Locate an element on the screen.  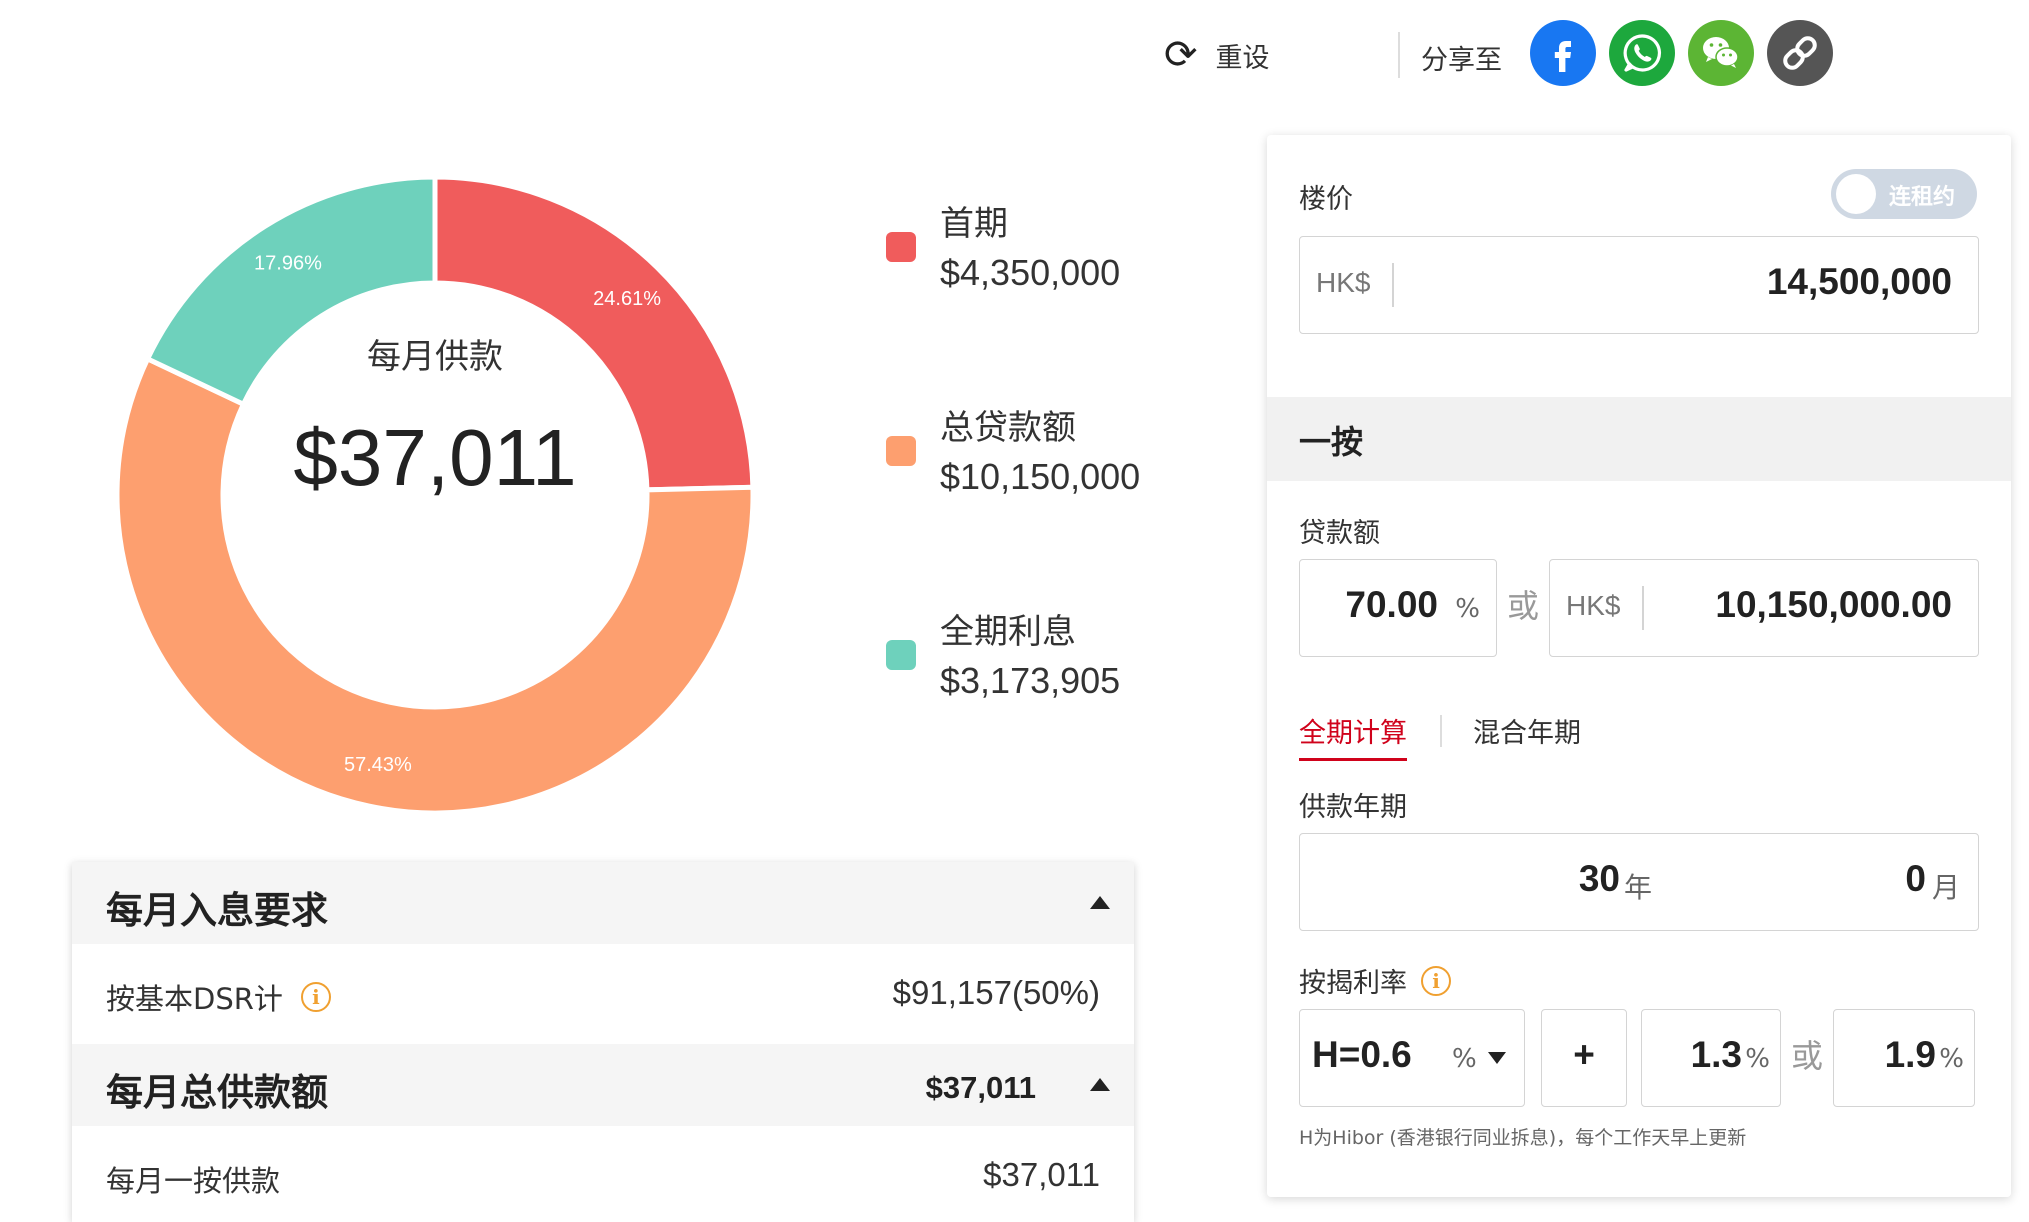
wechat-share-button is located at coordinates (1721, 53).